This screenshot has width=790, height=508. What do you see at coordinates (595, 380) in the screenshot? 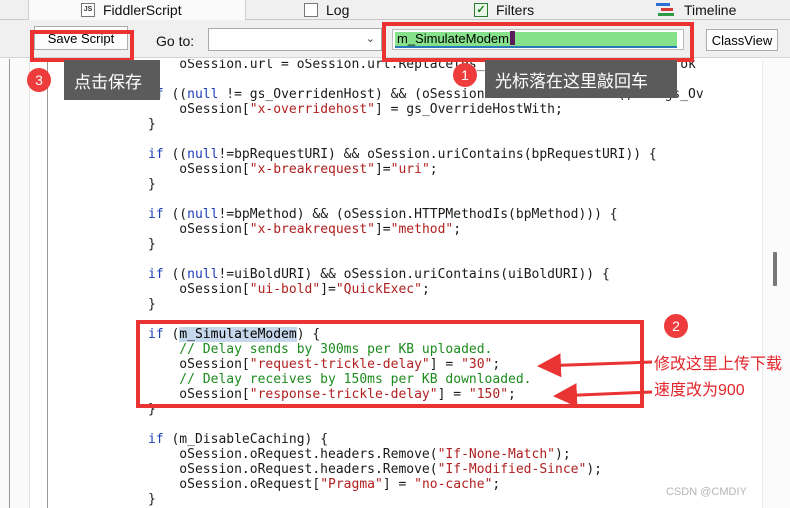
I see `annotation-arrows` at bounding box center [595, 380].